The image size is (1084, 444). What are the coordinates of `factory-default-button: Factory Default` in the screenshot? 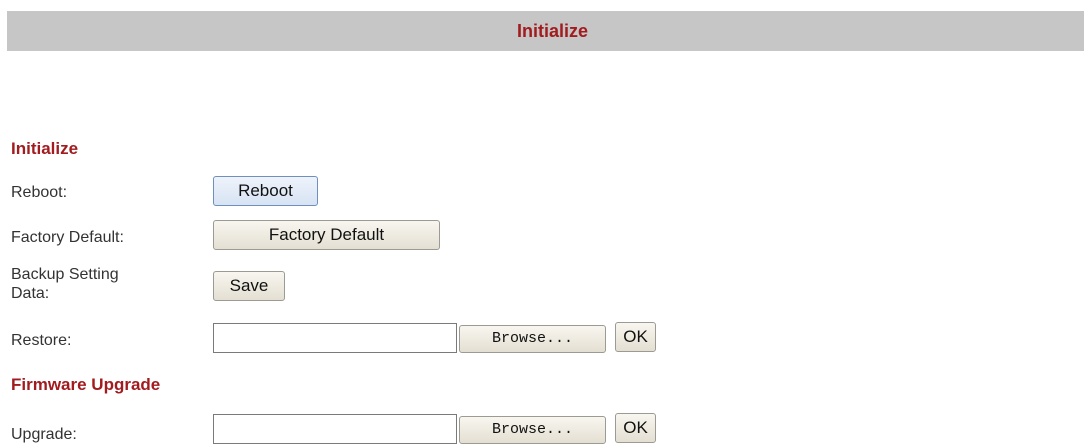 It's located at (326, 235).